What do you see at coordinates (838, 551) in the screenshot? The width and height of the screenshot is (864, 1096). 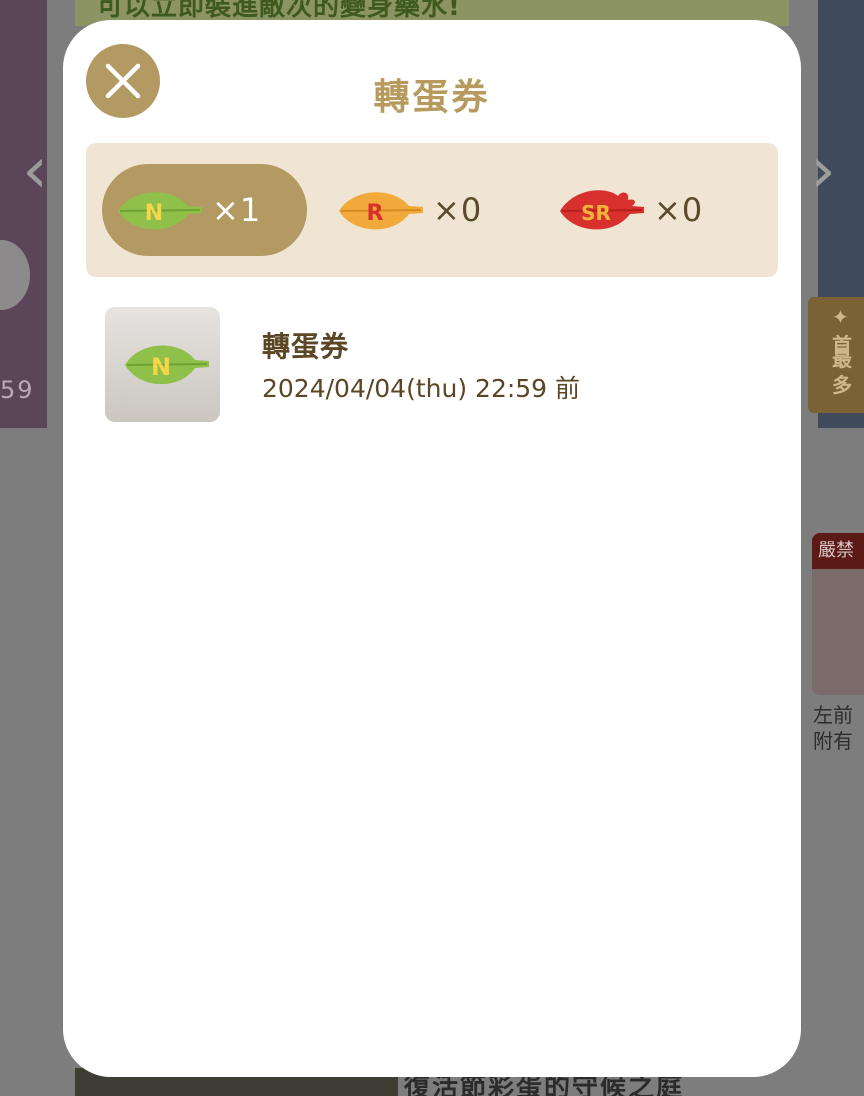 I see `background-news-label: 嚴禁` at bounding box center [838, 551].